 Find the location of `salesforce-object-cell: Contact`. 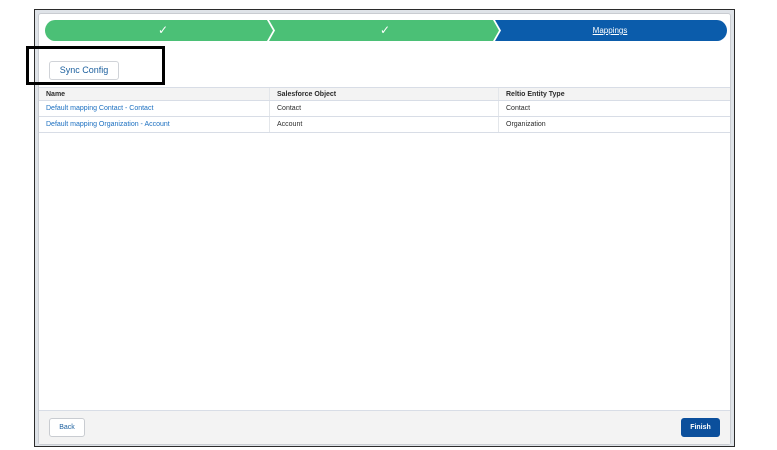

salesforce-object-cell: Contact is located at coordinates (383, 108).